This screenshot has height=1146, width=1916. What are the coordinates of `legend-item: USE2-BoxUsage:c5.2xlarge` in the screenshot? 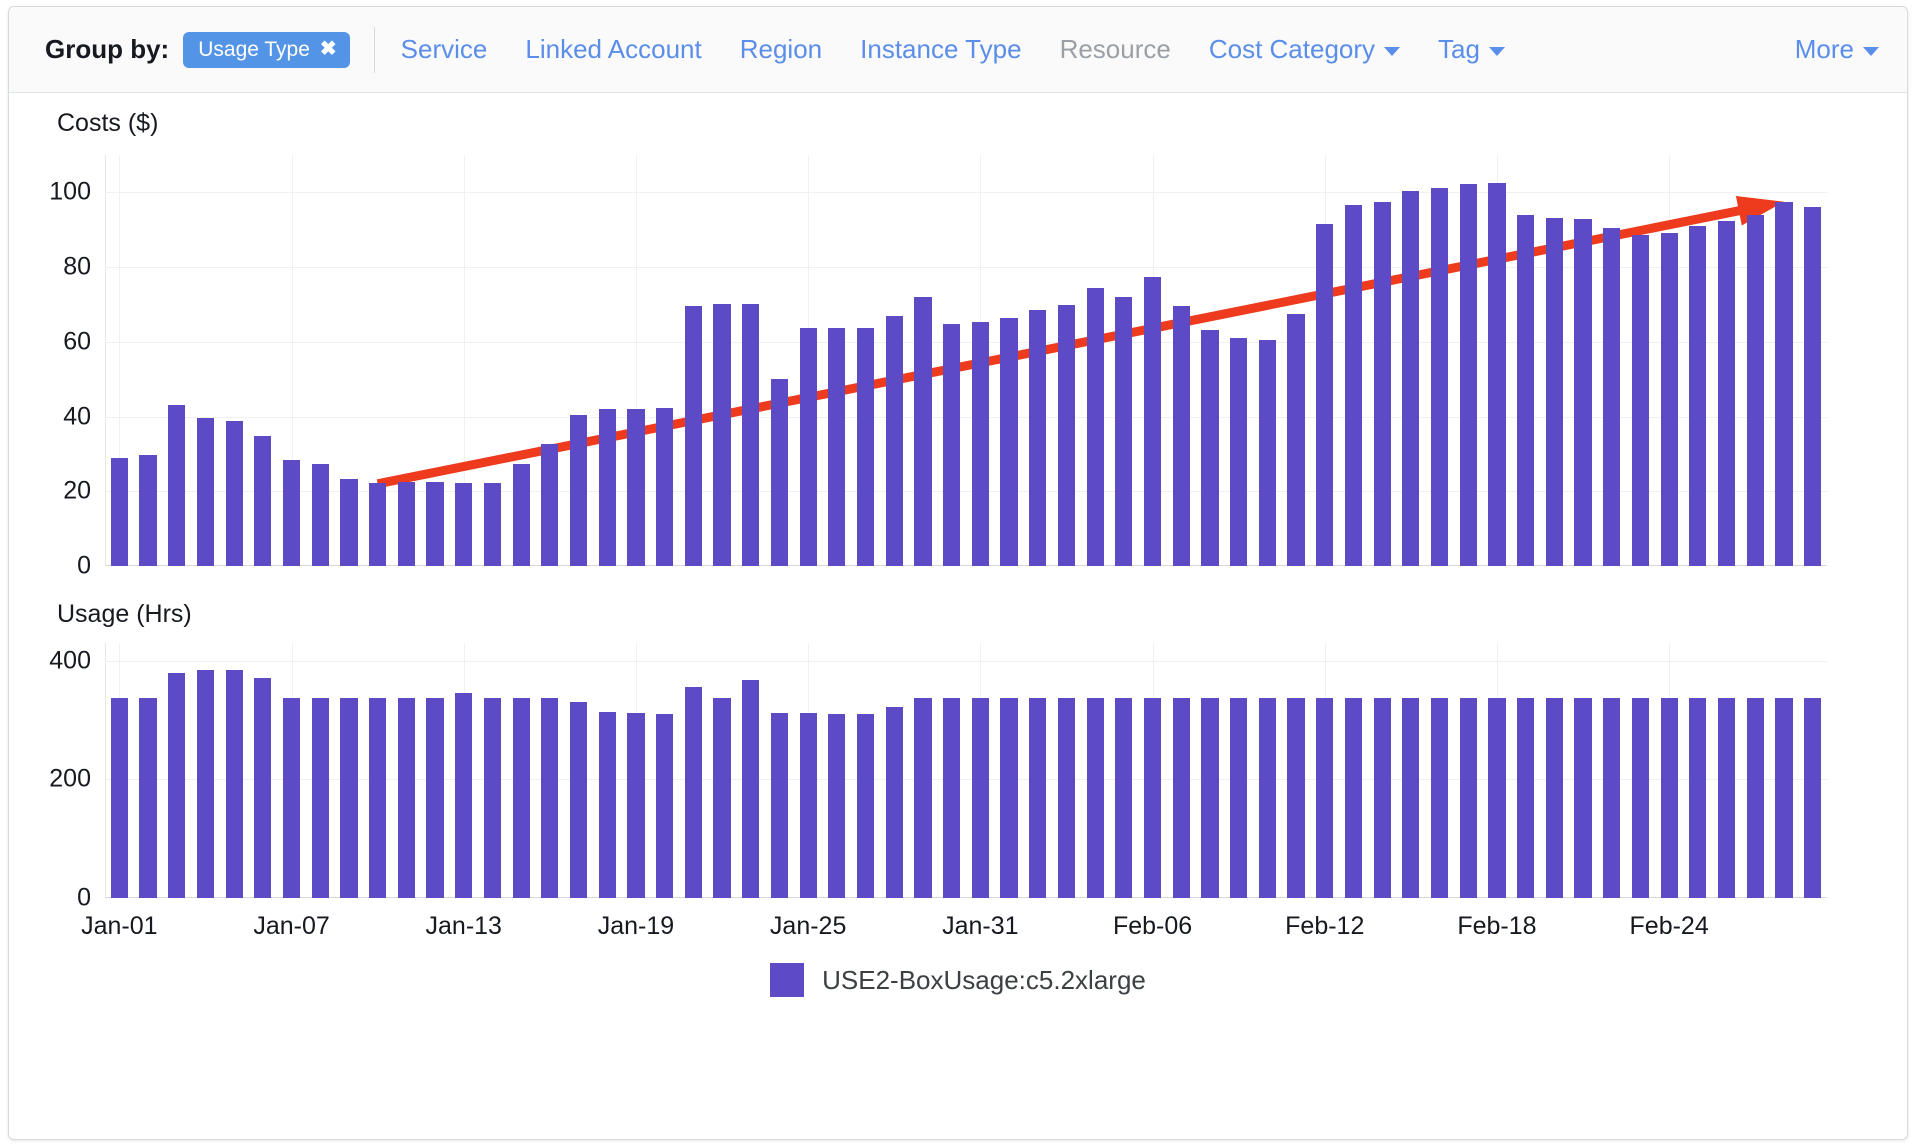 It's located at (958, 980).